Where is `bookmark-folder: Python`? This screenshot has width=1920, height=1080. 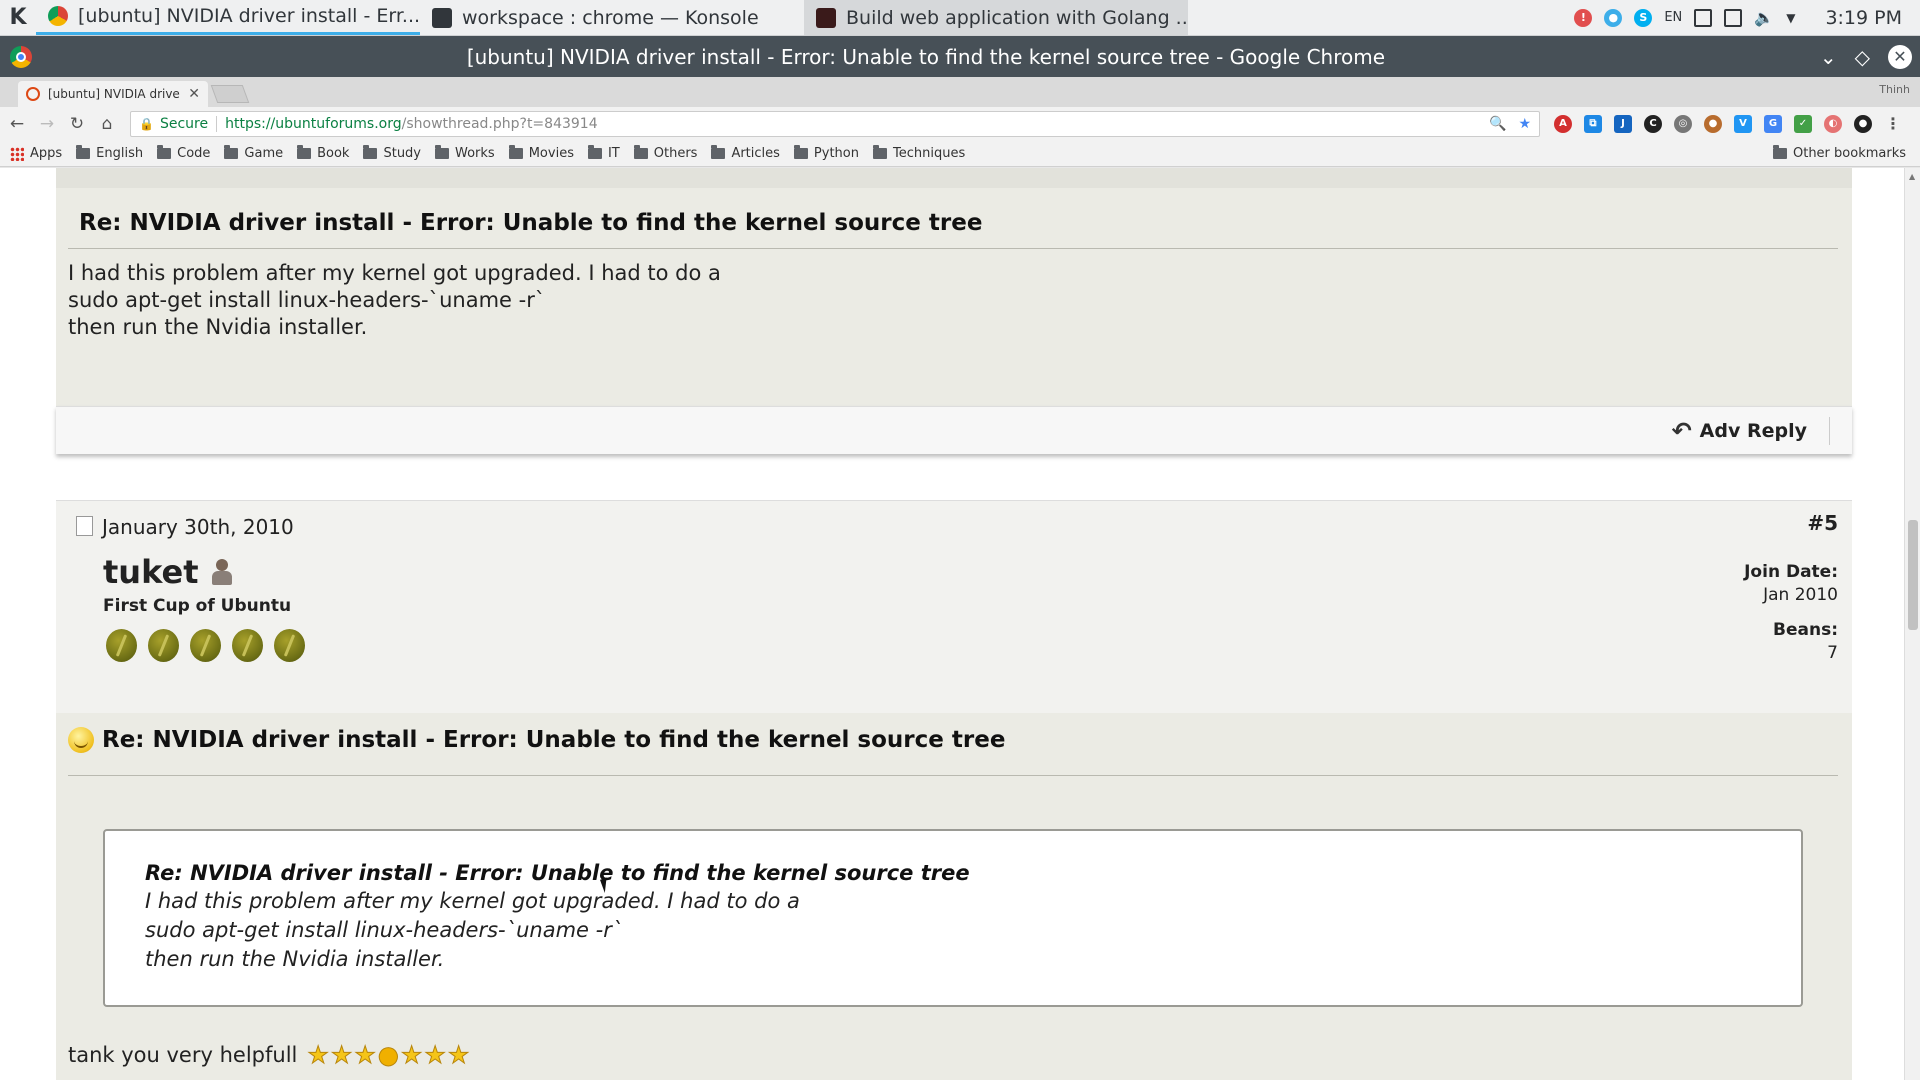
bookmark-folder: Python is located at coordinates (826, 153).